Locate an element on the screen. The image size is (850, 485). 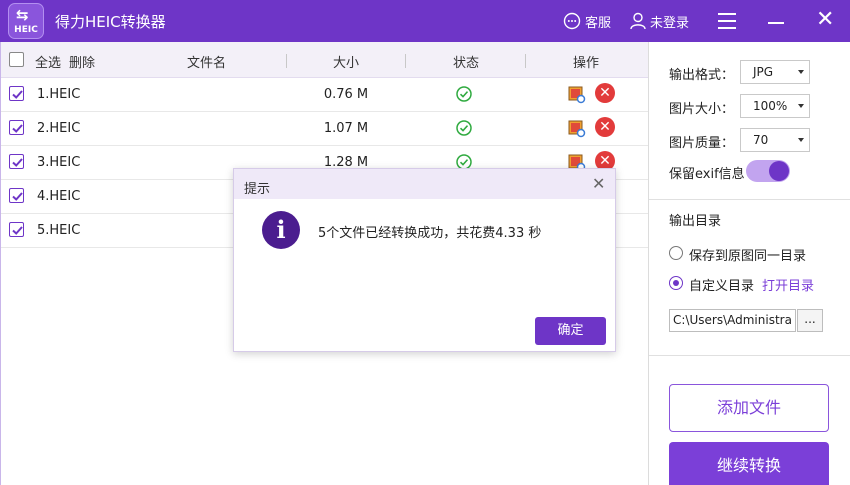
continue-convert-button: 继续转换 is located at coordinates (749, 463).